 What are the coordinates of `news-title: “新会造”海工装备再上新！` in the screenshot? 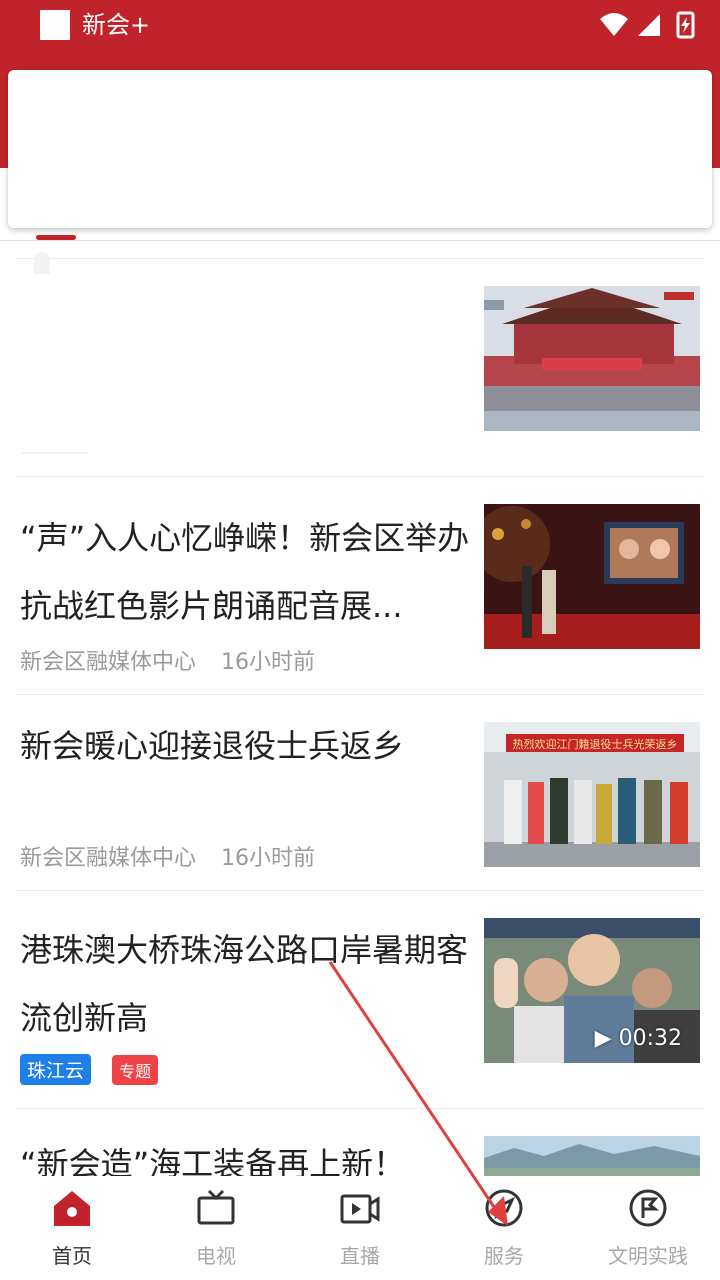 It's located at (213, 1160).